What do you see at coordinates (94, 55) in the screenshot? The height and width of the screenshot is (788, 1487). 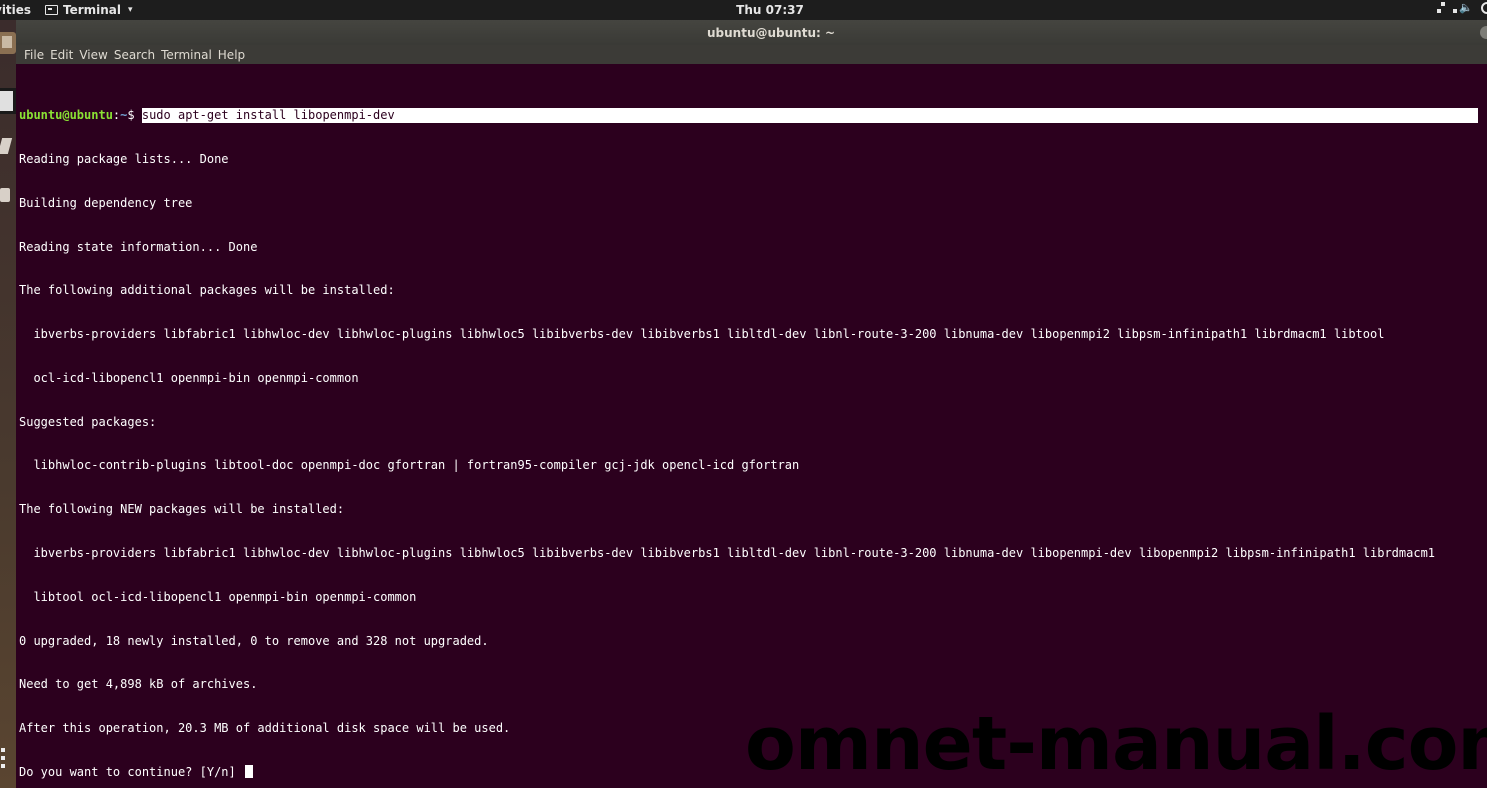 I see `menu-view: View` at bounding box center [94, 55].